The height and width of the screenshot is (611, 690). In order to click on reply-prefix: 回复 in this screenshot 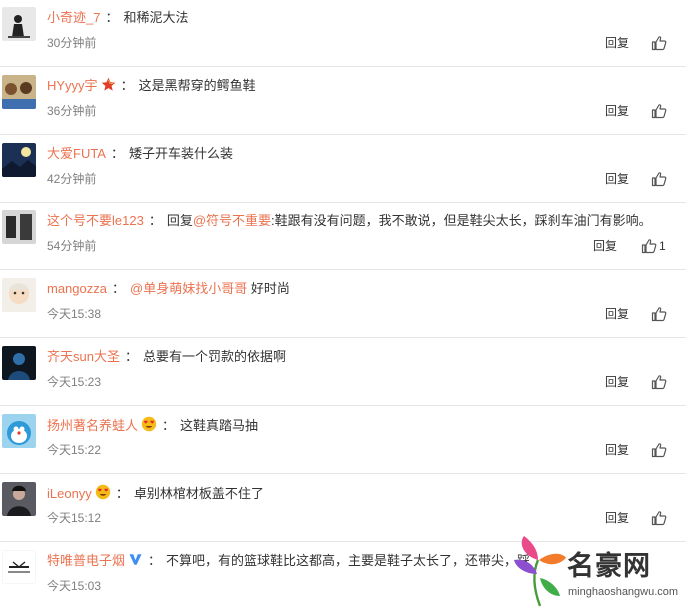, I will do `click(179, 220)`.